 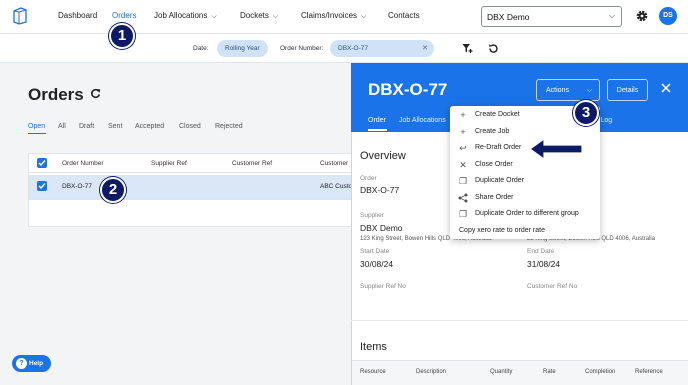 What do you see at coordinates (242, 48) in the screenshot?
I see `date-filter-chip: Rolling Year` at bounding box center [242, 48].